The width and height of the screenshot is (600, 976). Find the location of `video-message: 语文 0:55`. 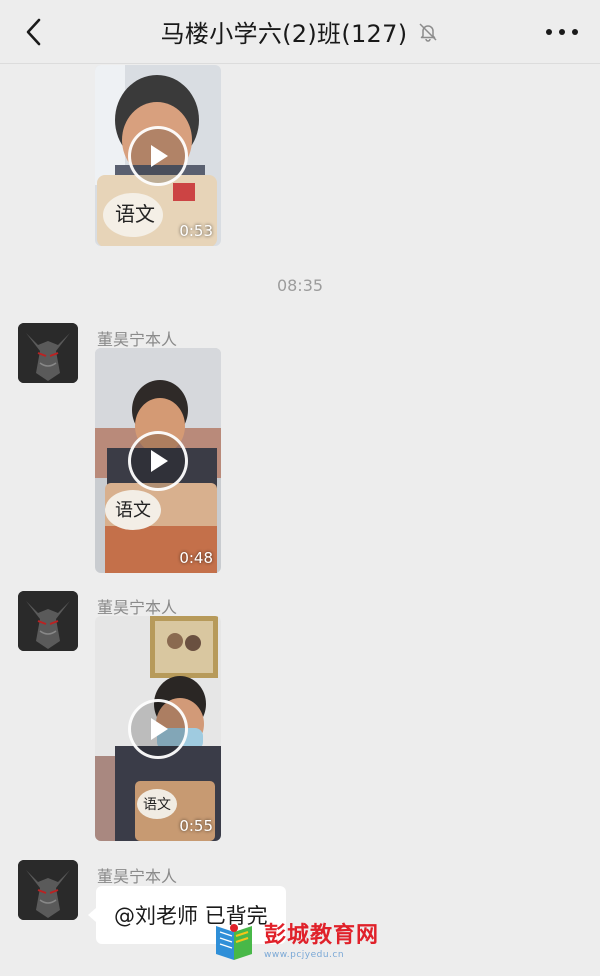

video-message: 语文 0:55 is located at coordinates (158, 728).